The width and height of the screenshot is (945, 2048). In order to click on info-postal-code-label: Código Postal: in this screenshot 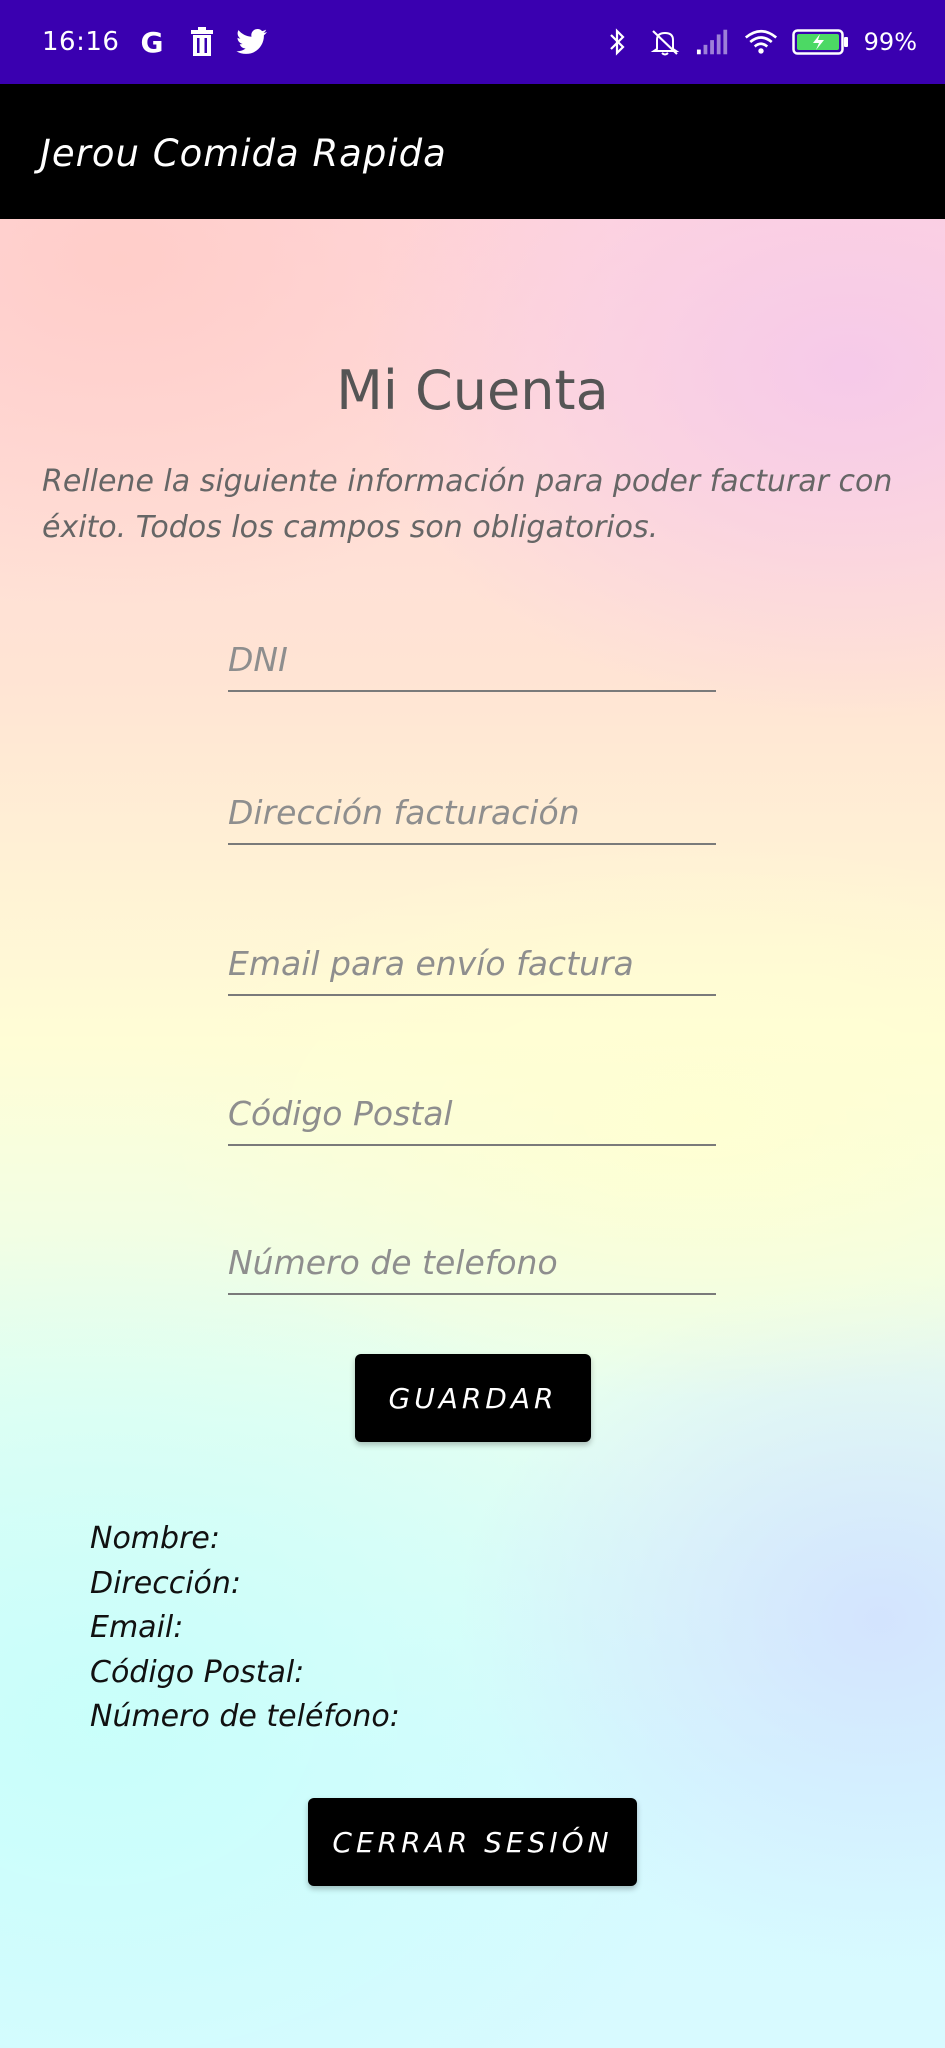, I will do `click(197, 1672)`.